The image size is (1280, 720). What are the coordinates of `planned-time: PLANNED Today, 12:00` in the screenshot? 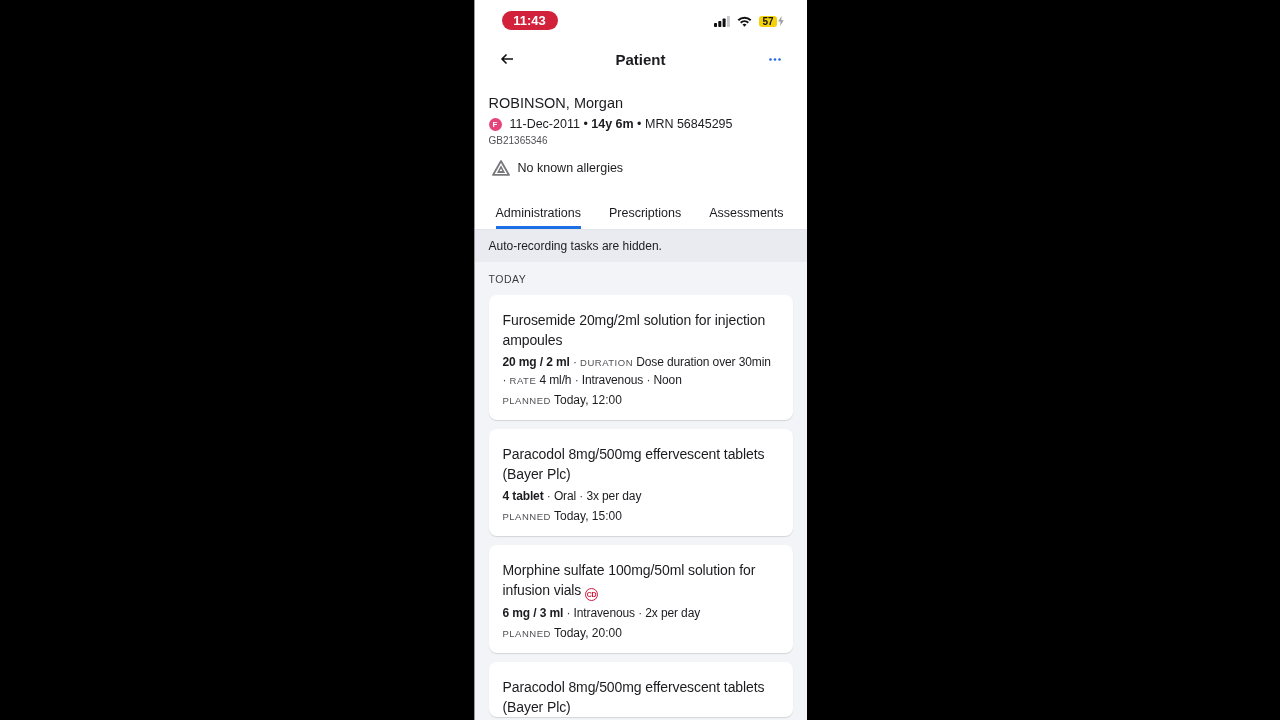 It's located at (562, 400).